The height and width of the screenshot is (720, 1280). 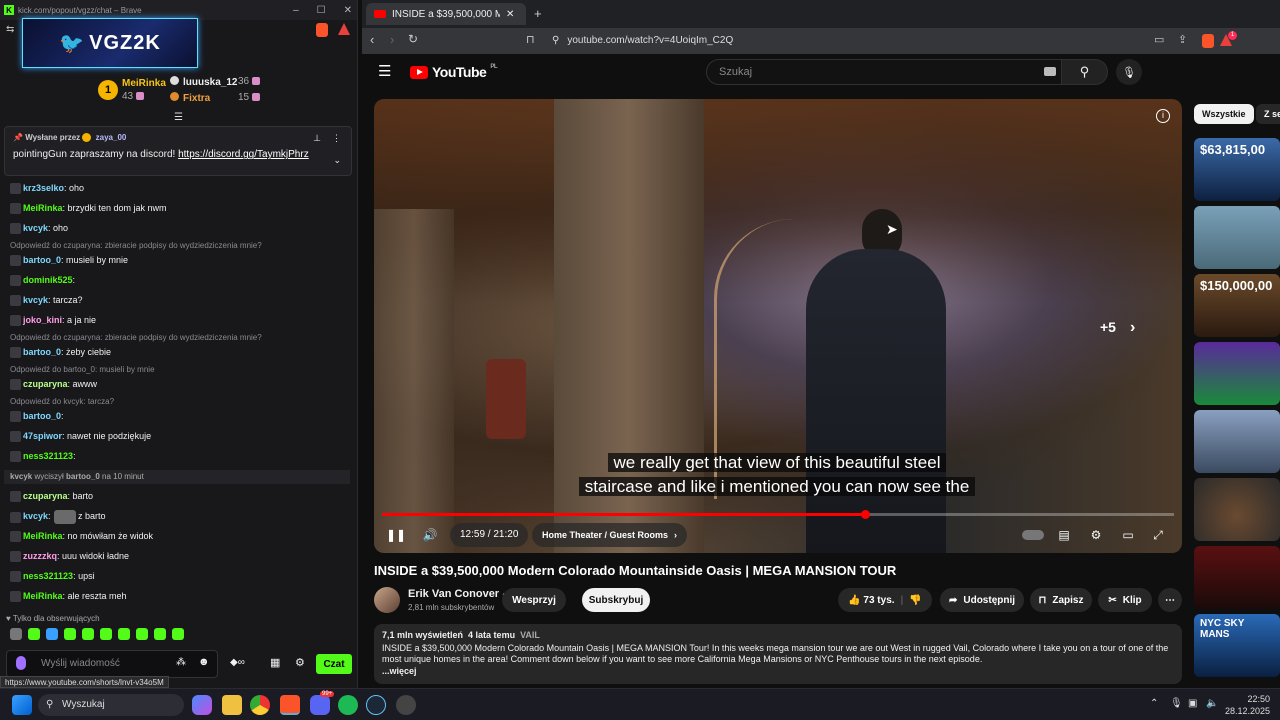 I want to click on dislike-icon: 👎, so click(x=915, y=600).